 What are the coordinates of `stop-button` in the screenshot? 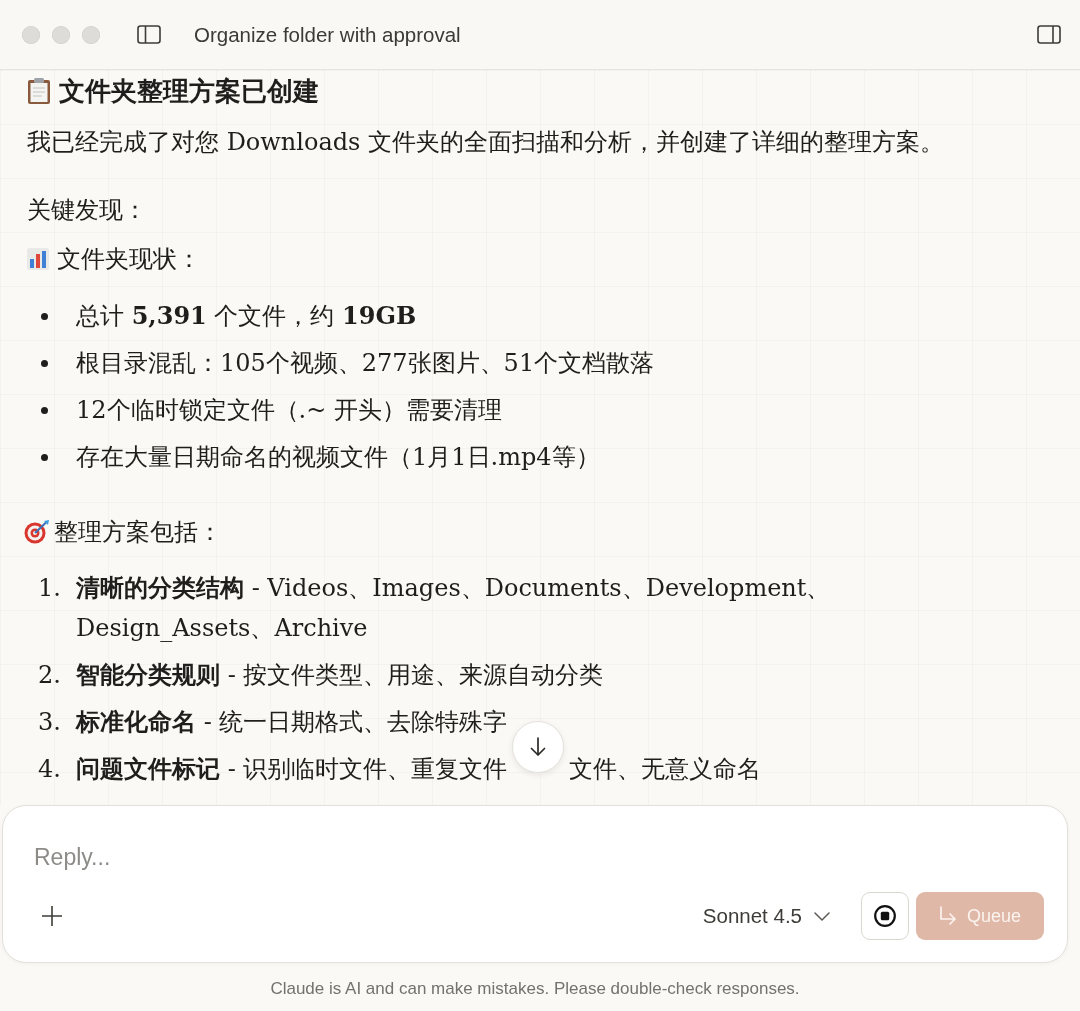 It's located at (885, 916).